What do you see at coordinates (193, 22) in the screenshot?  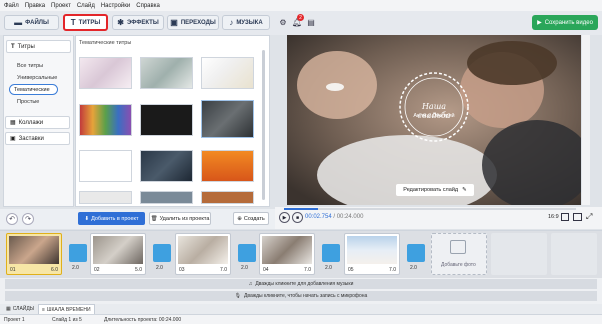 I see `tab-transitions: ▣ ПЕРЕХОДЫ` at bounding box center [193, 22].